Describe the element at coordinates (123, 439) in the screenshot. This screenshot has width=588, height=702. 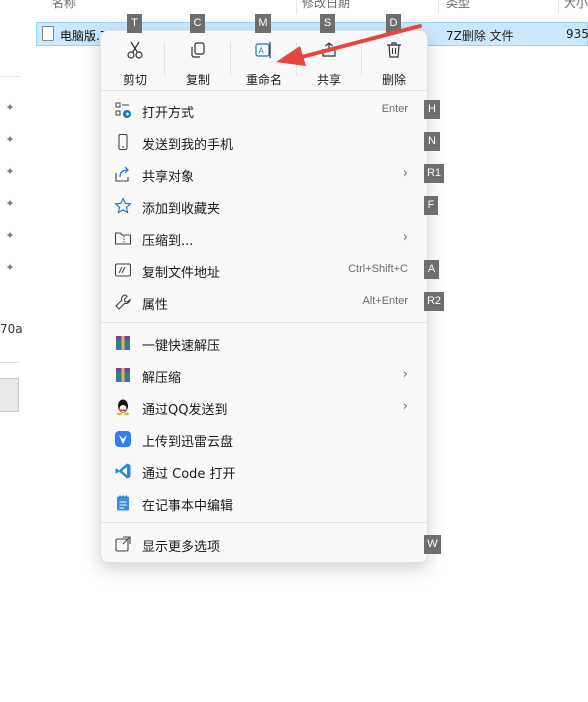
I see `thunder-cloud-icon` at that location.